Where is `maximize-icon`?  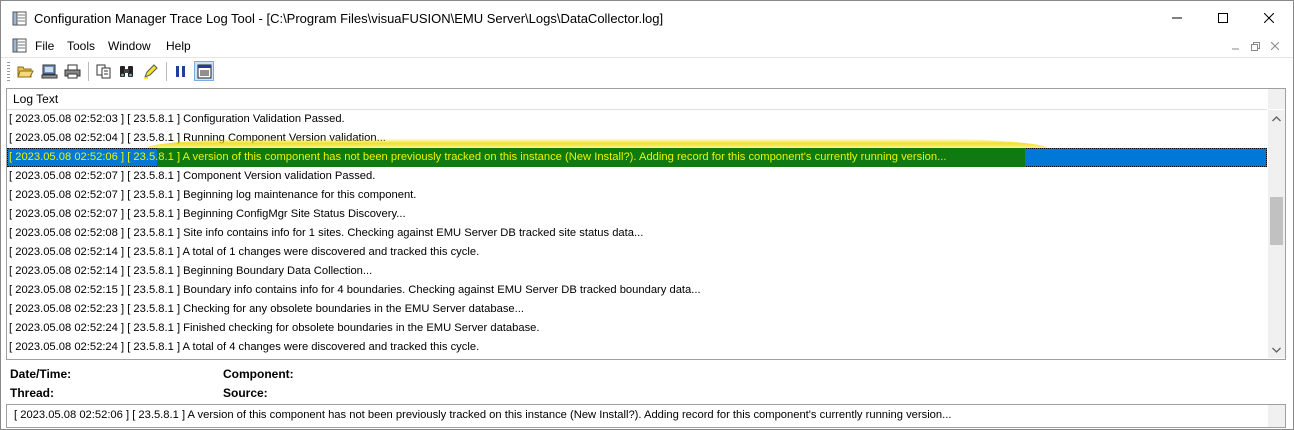
maximize-icon is located at coordinates (1223, 18).